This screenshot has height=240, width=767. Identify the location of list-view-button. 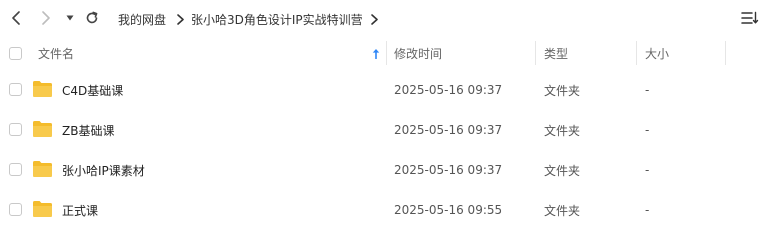
(750, 18).